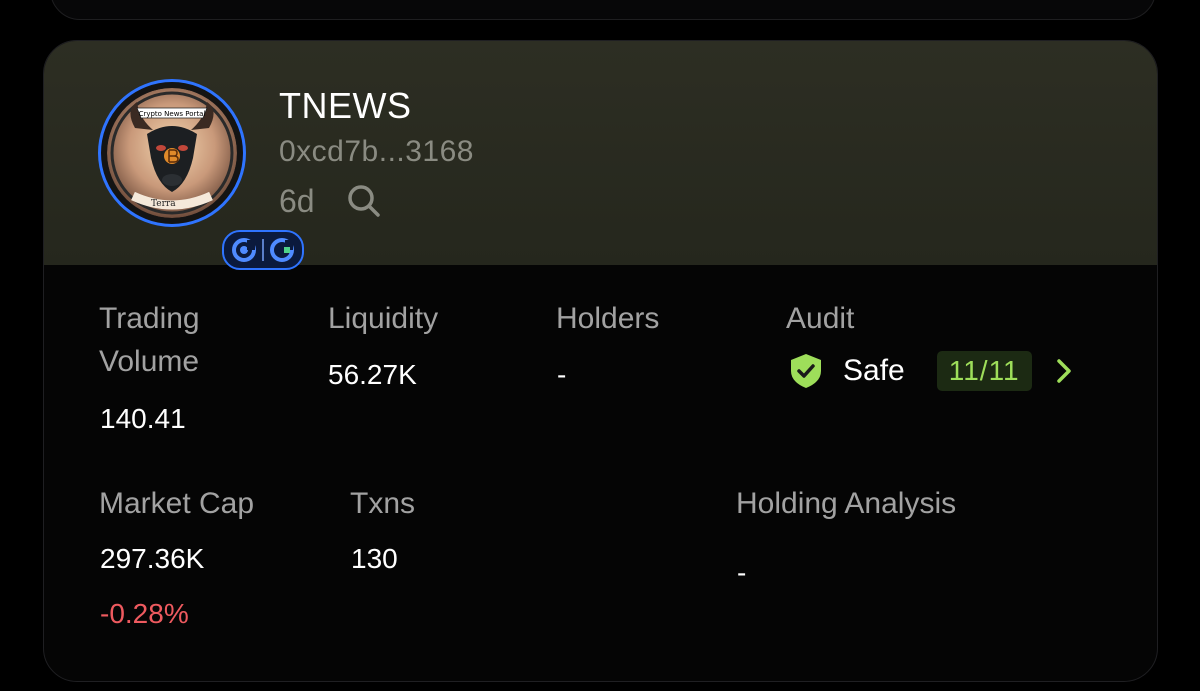  Describe the element at coordinates (383, 503) in the screenshot. I see `txns-label: Txns` at that location.